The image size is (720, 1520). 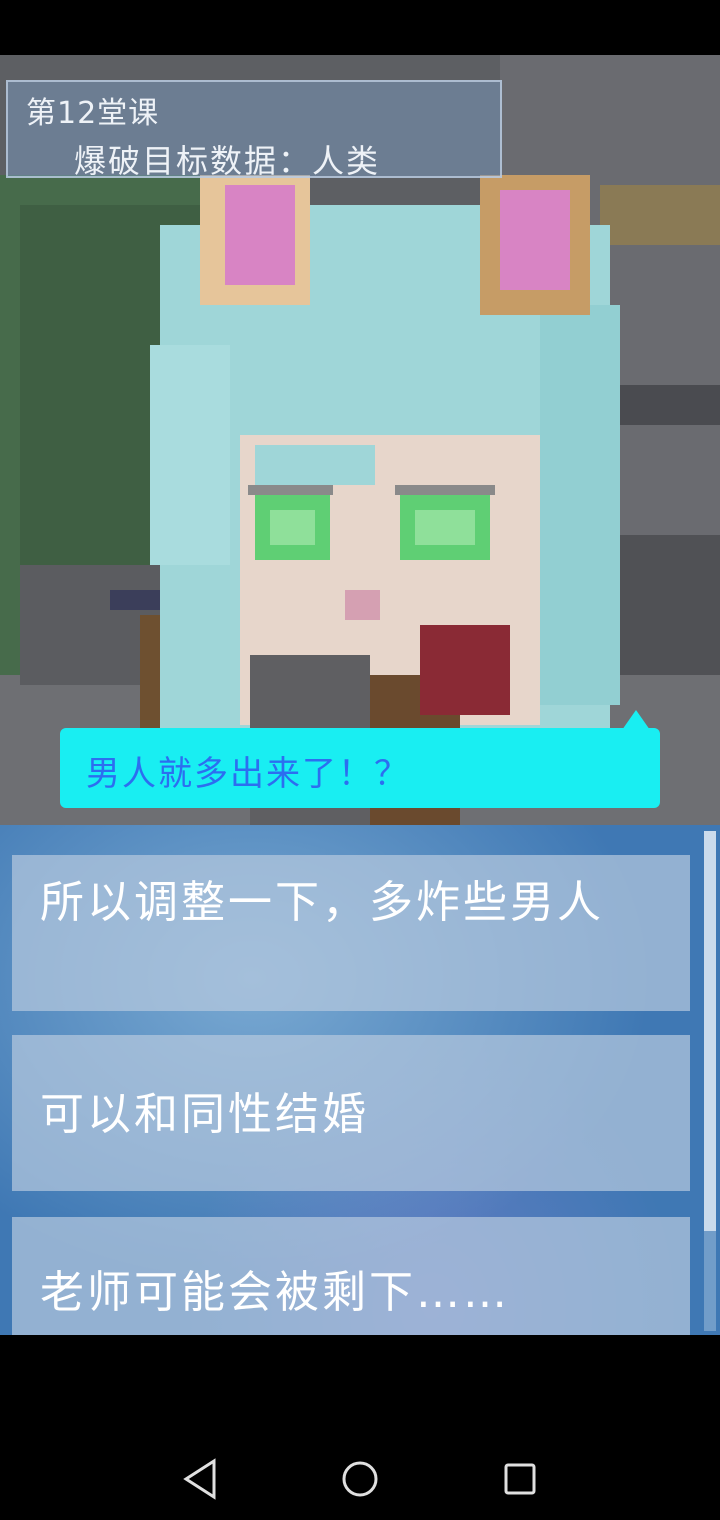 I want to click on home-circle-icon, so click(x=360, y=1479).